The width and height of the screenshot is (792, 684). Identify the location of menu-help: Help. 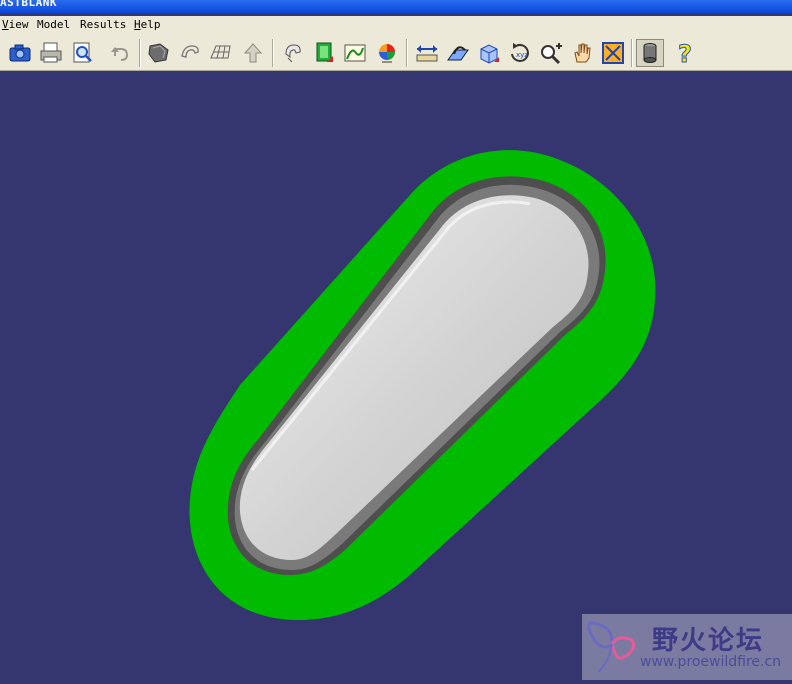
(147, 25).